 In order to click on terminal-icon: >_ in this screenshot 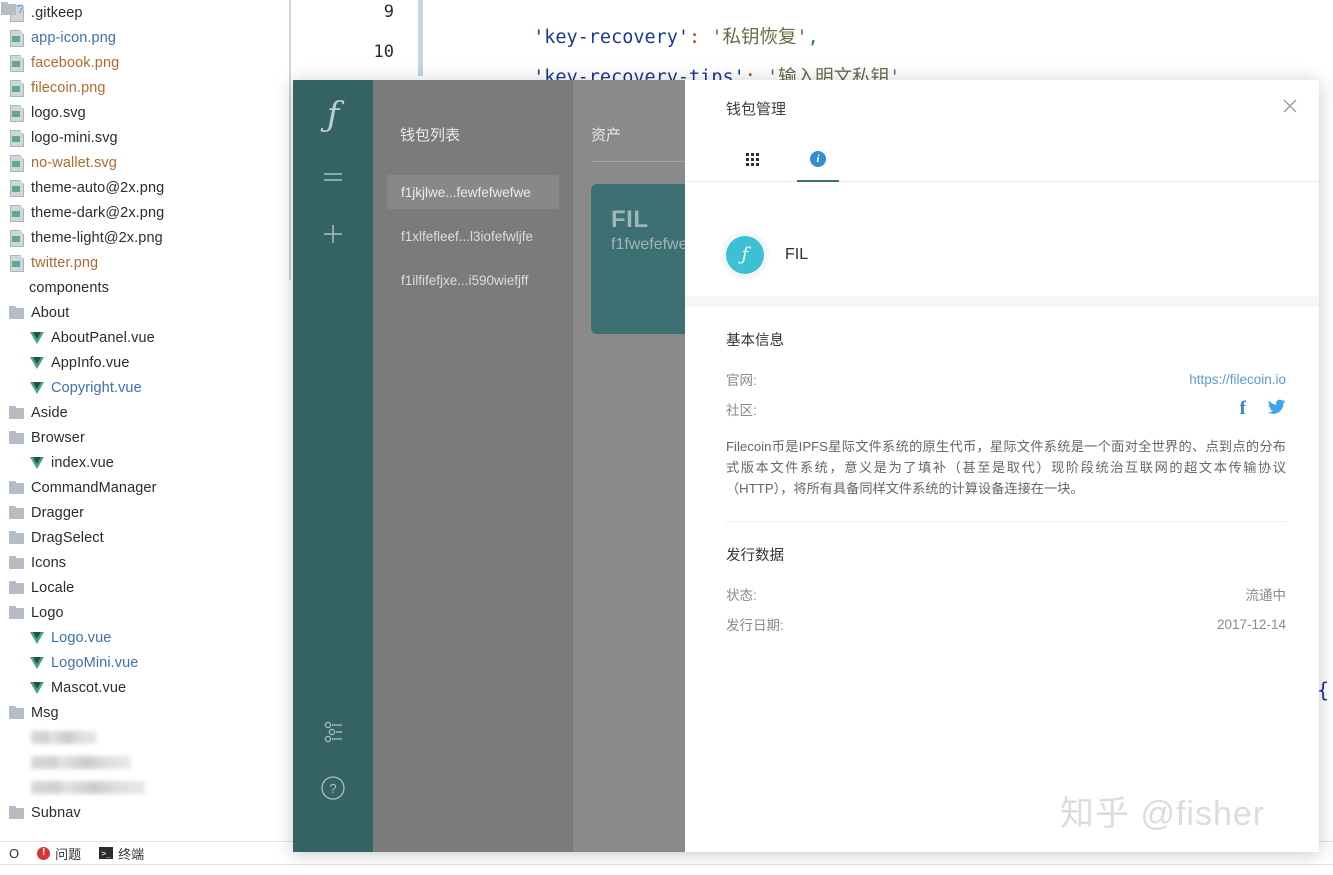, I will do `click(106, 853)`.